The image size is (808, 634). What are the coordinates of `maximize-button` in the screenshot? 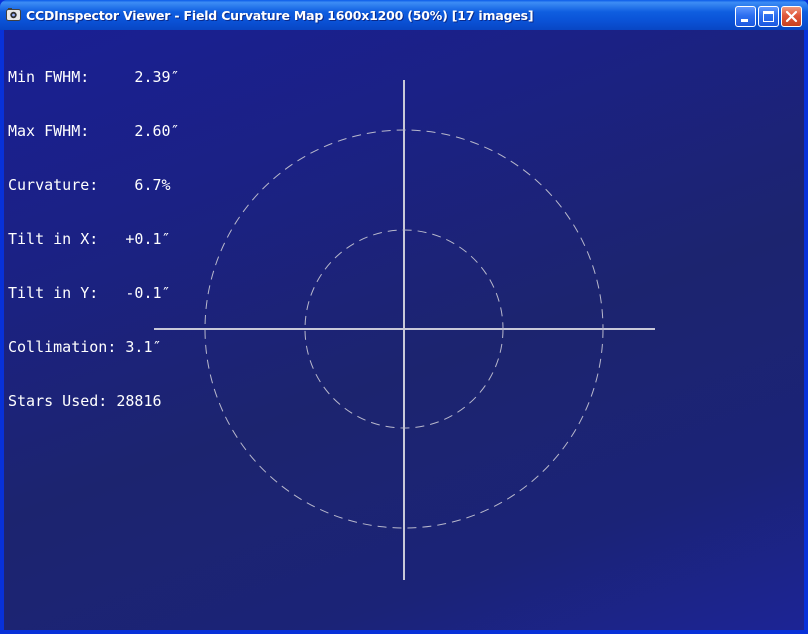 It's located at (768, 16).